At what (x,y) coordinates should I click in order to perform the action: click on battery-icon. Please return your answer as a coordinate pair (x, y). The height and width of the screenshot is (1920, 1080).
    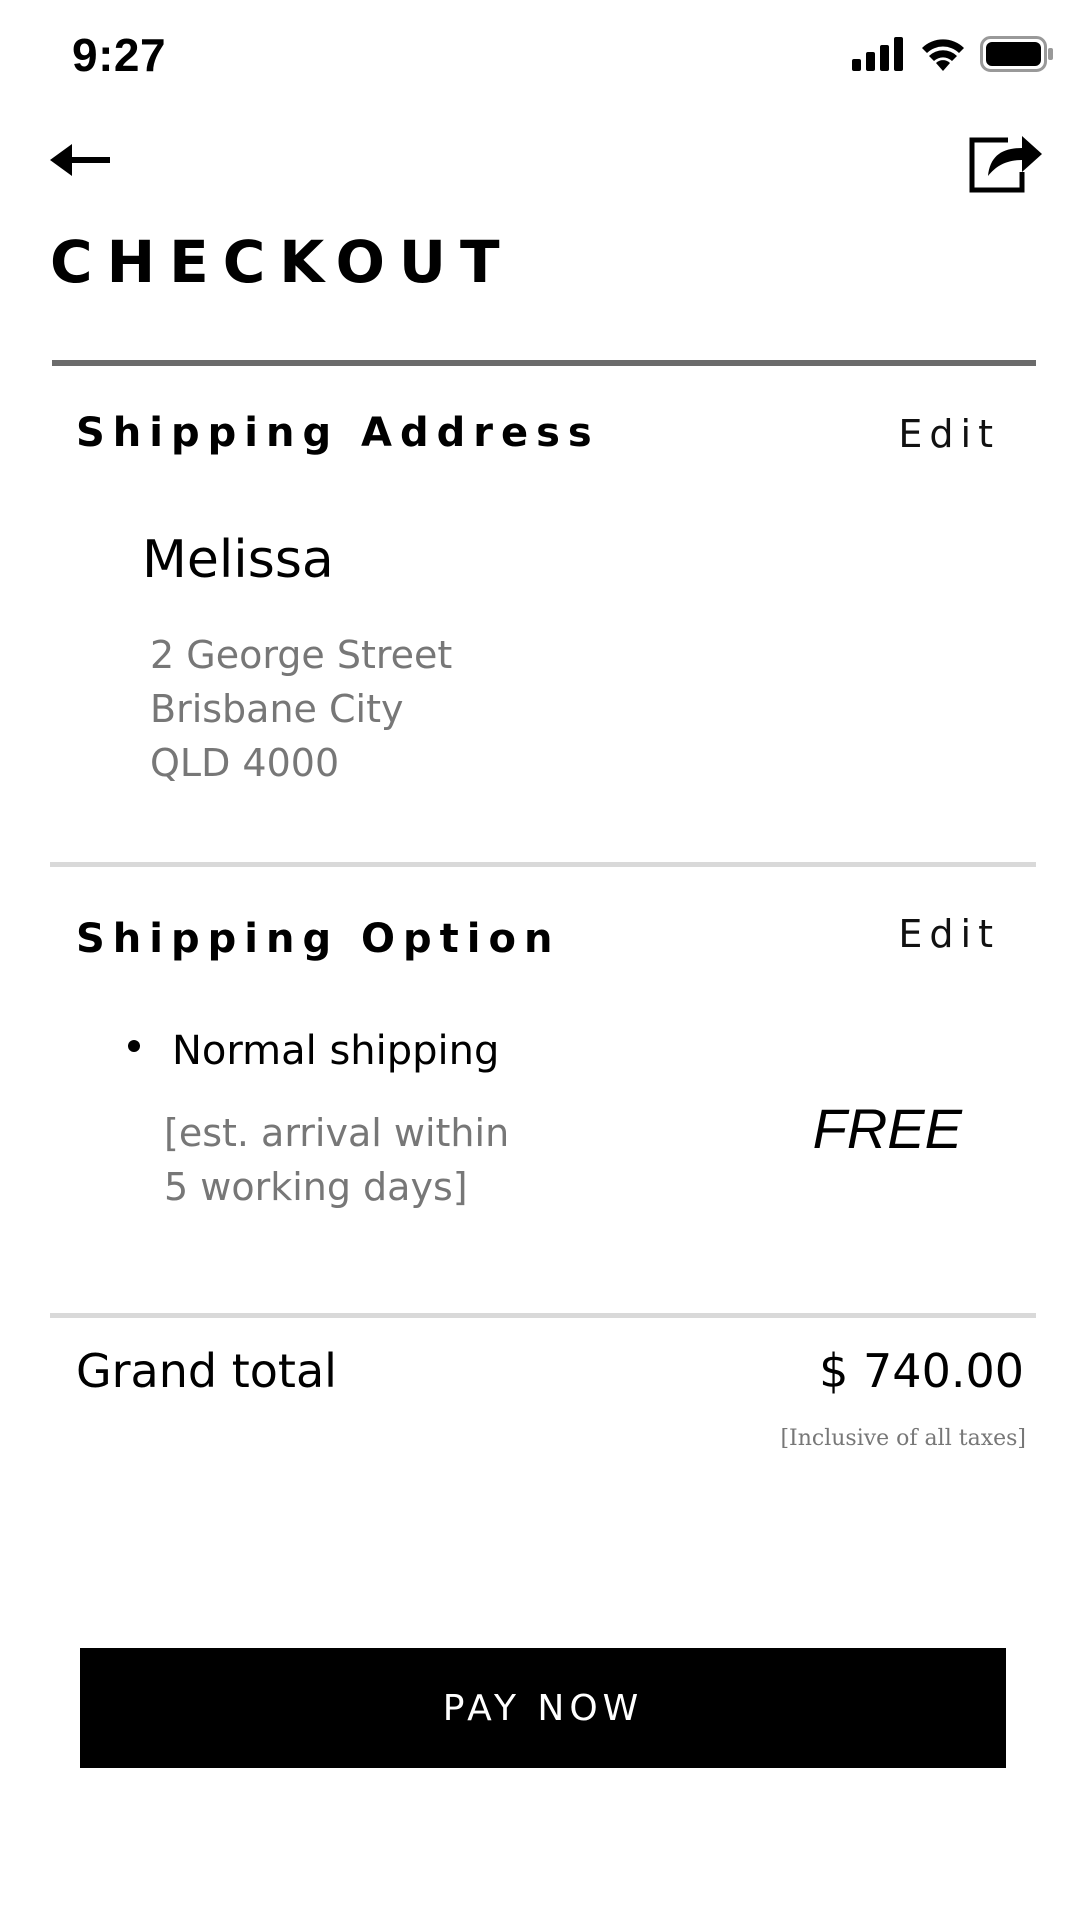
    Looking at the image, I should click on (1016, 54).